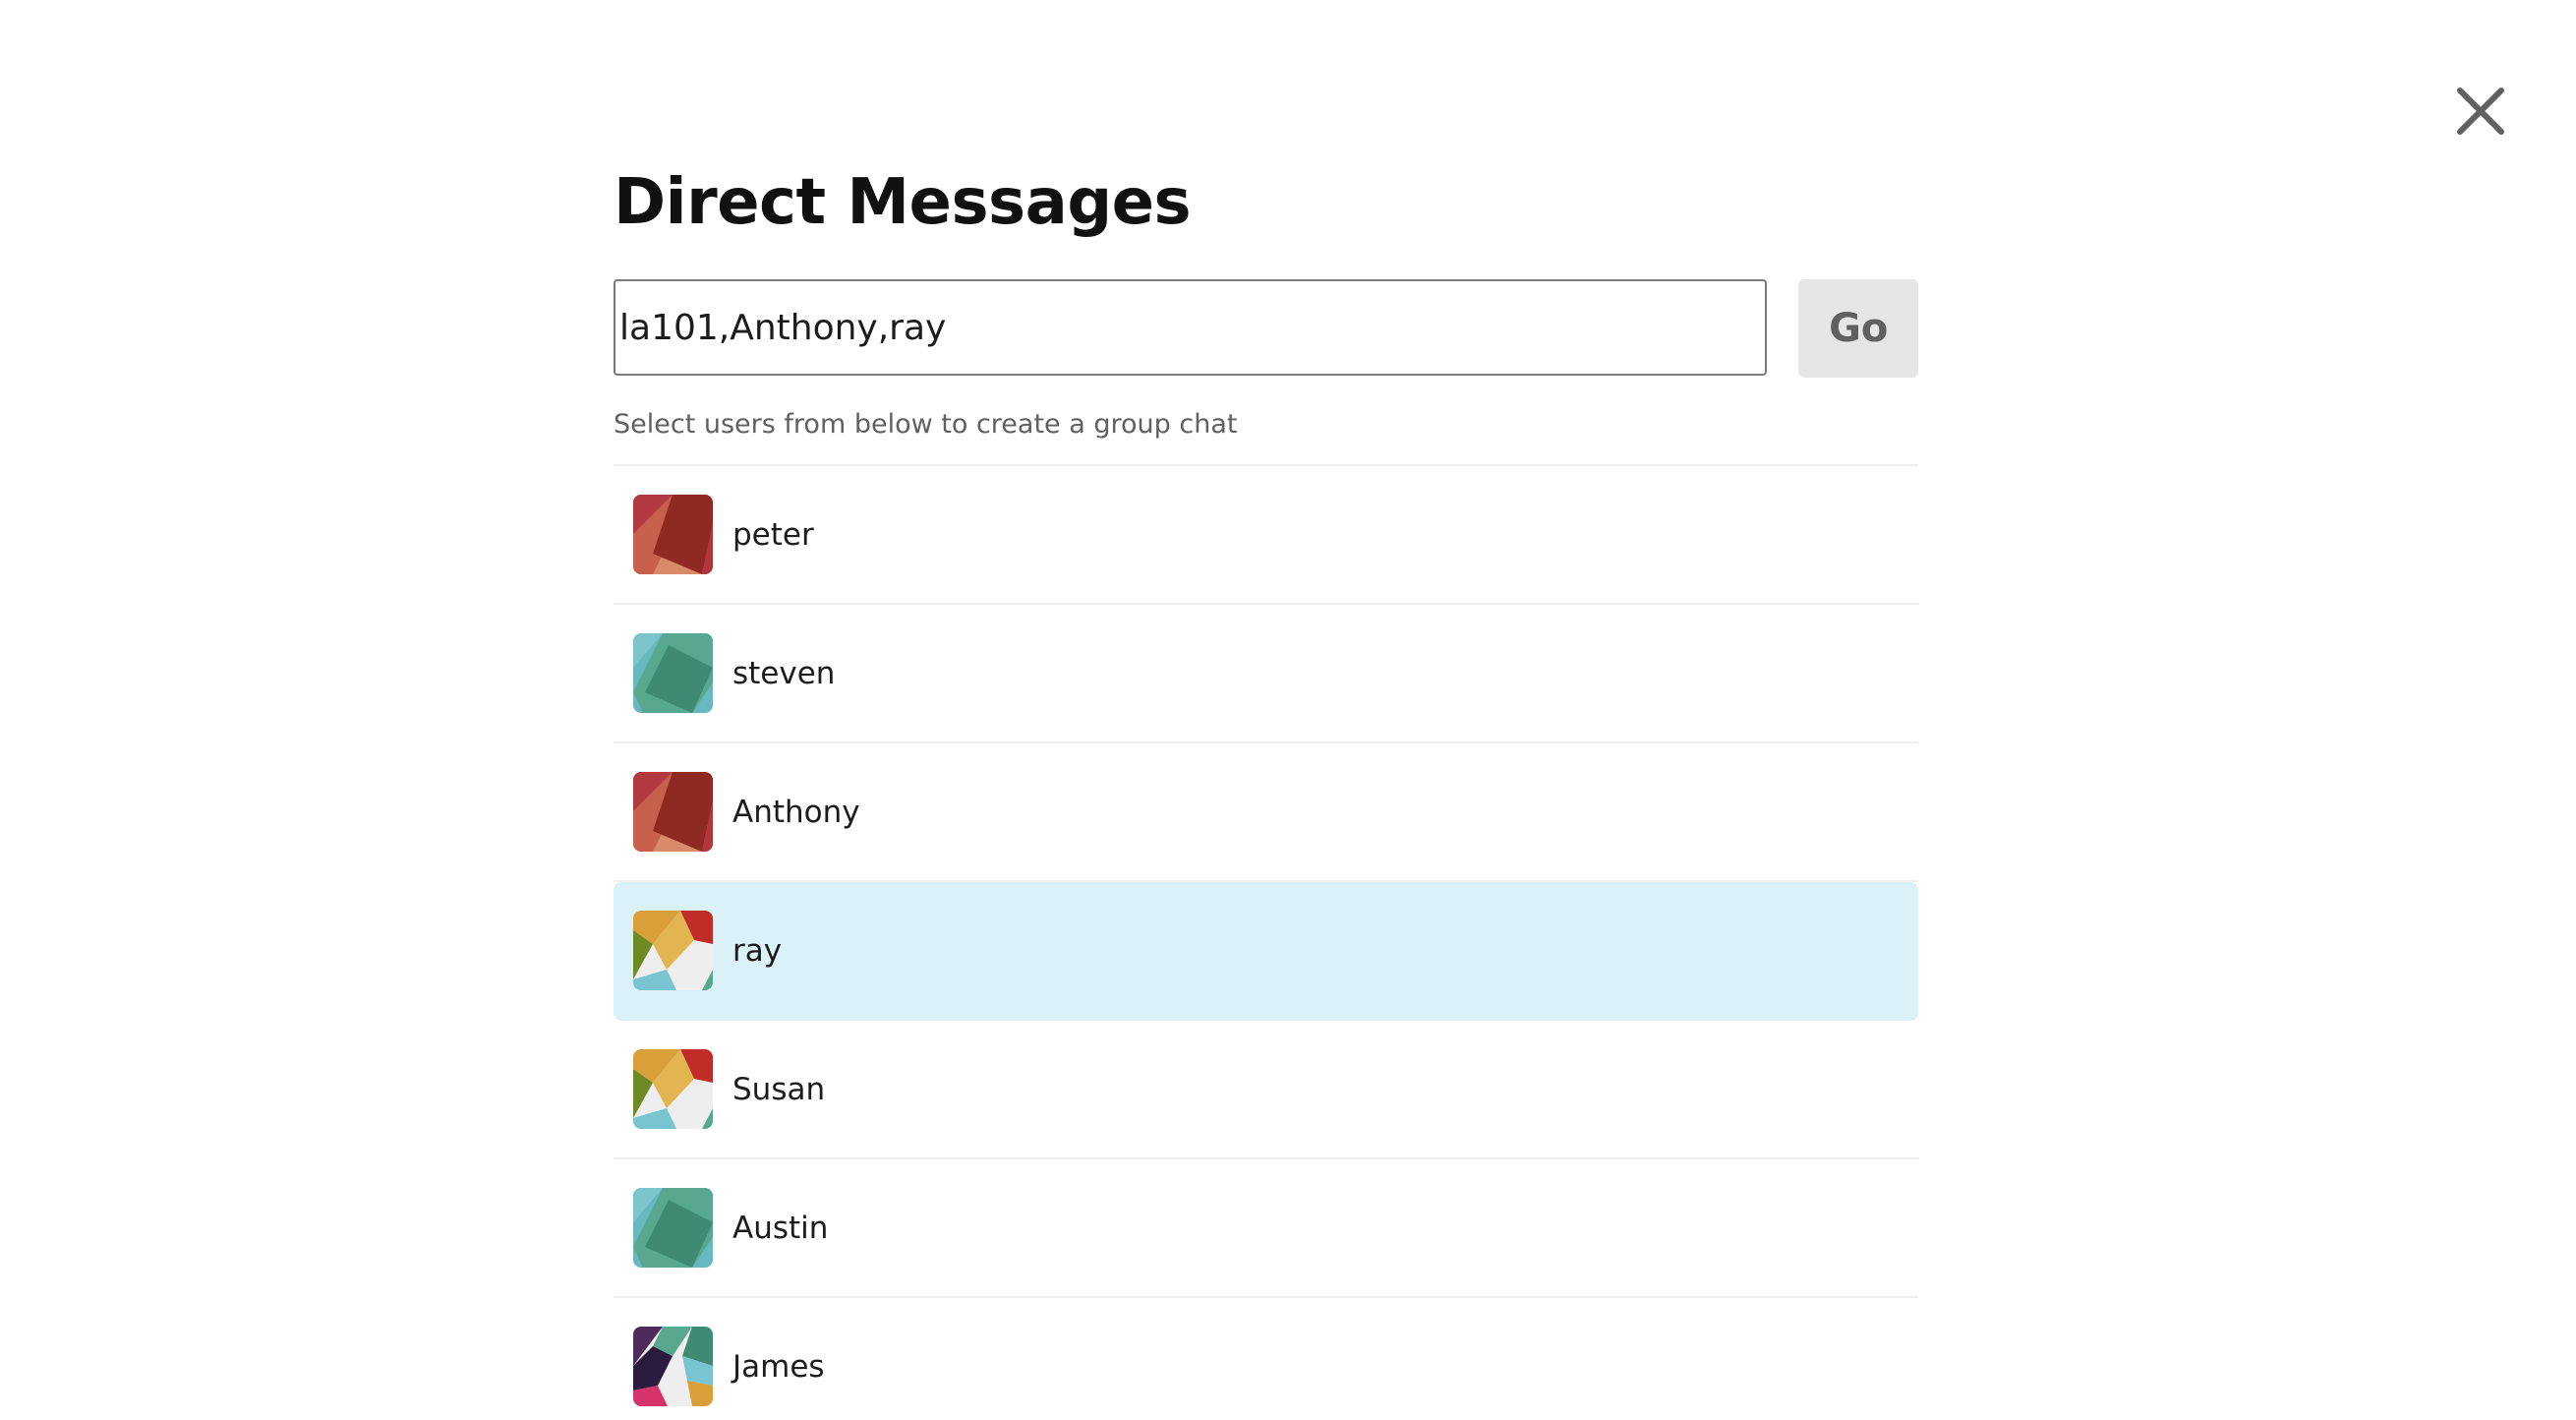 This screenshot has width=2576, height=1420. Describe the element at coordinates (1266, 812) in the screenshot. I see `user-row-anthony: Anthony` at that location.